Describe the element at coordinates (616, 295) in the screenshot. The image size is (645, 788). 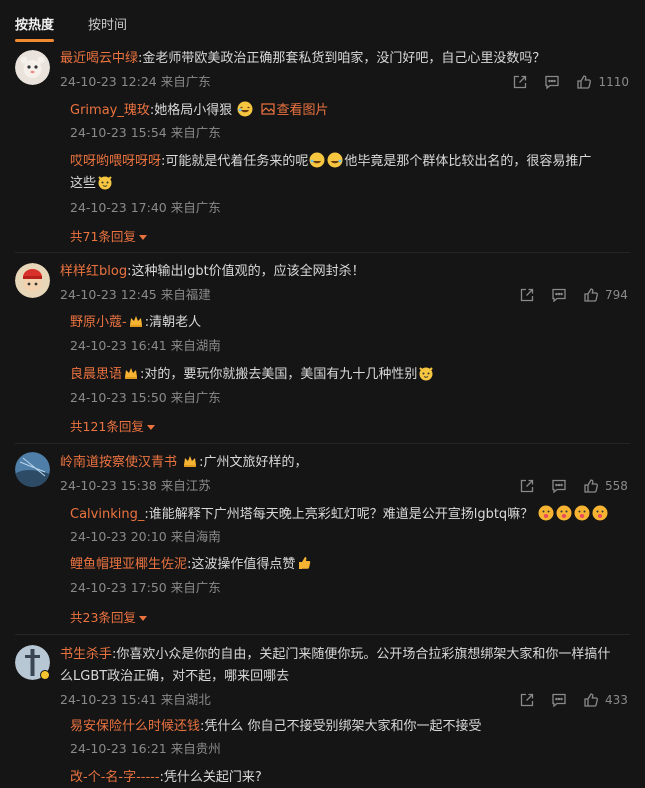
I see `like-count: 794` at that location.